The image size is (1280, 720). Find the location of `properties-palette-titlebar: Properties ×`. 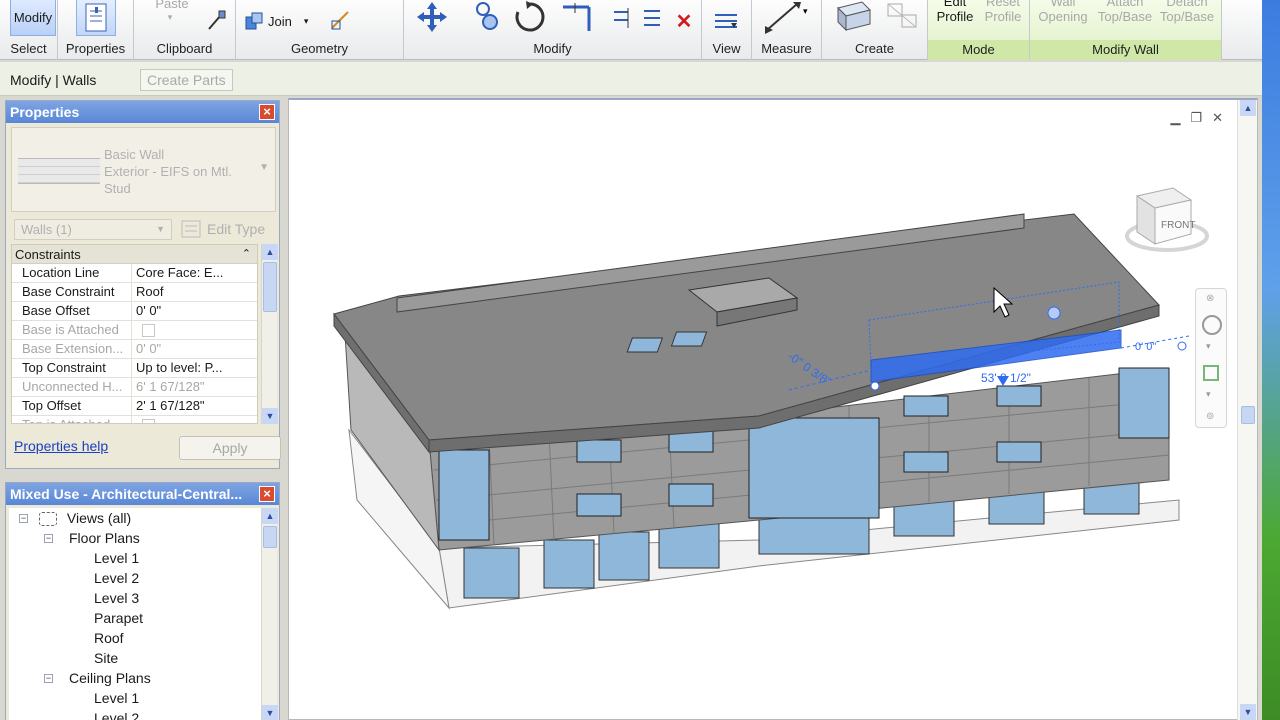

properties-palette-titlebar: Properties × is located at coordinates (142, 112).